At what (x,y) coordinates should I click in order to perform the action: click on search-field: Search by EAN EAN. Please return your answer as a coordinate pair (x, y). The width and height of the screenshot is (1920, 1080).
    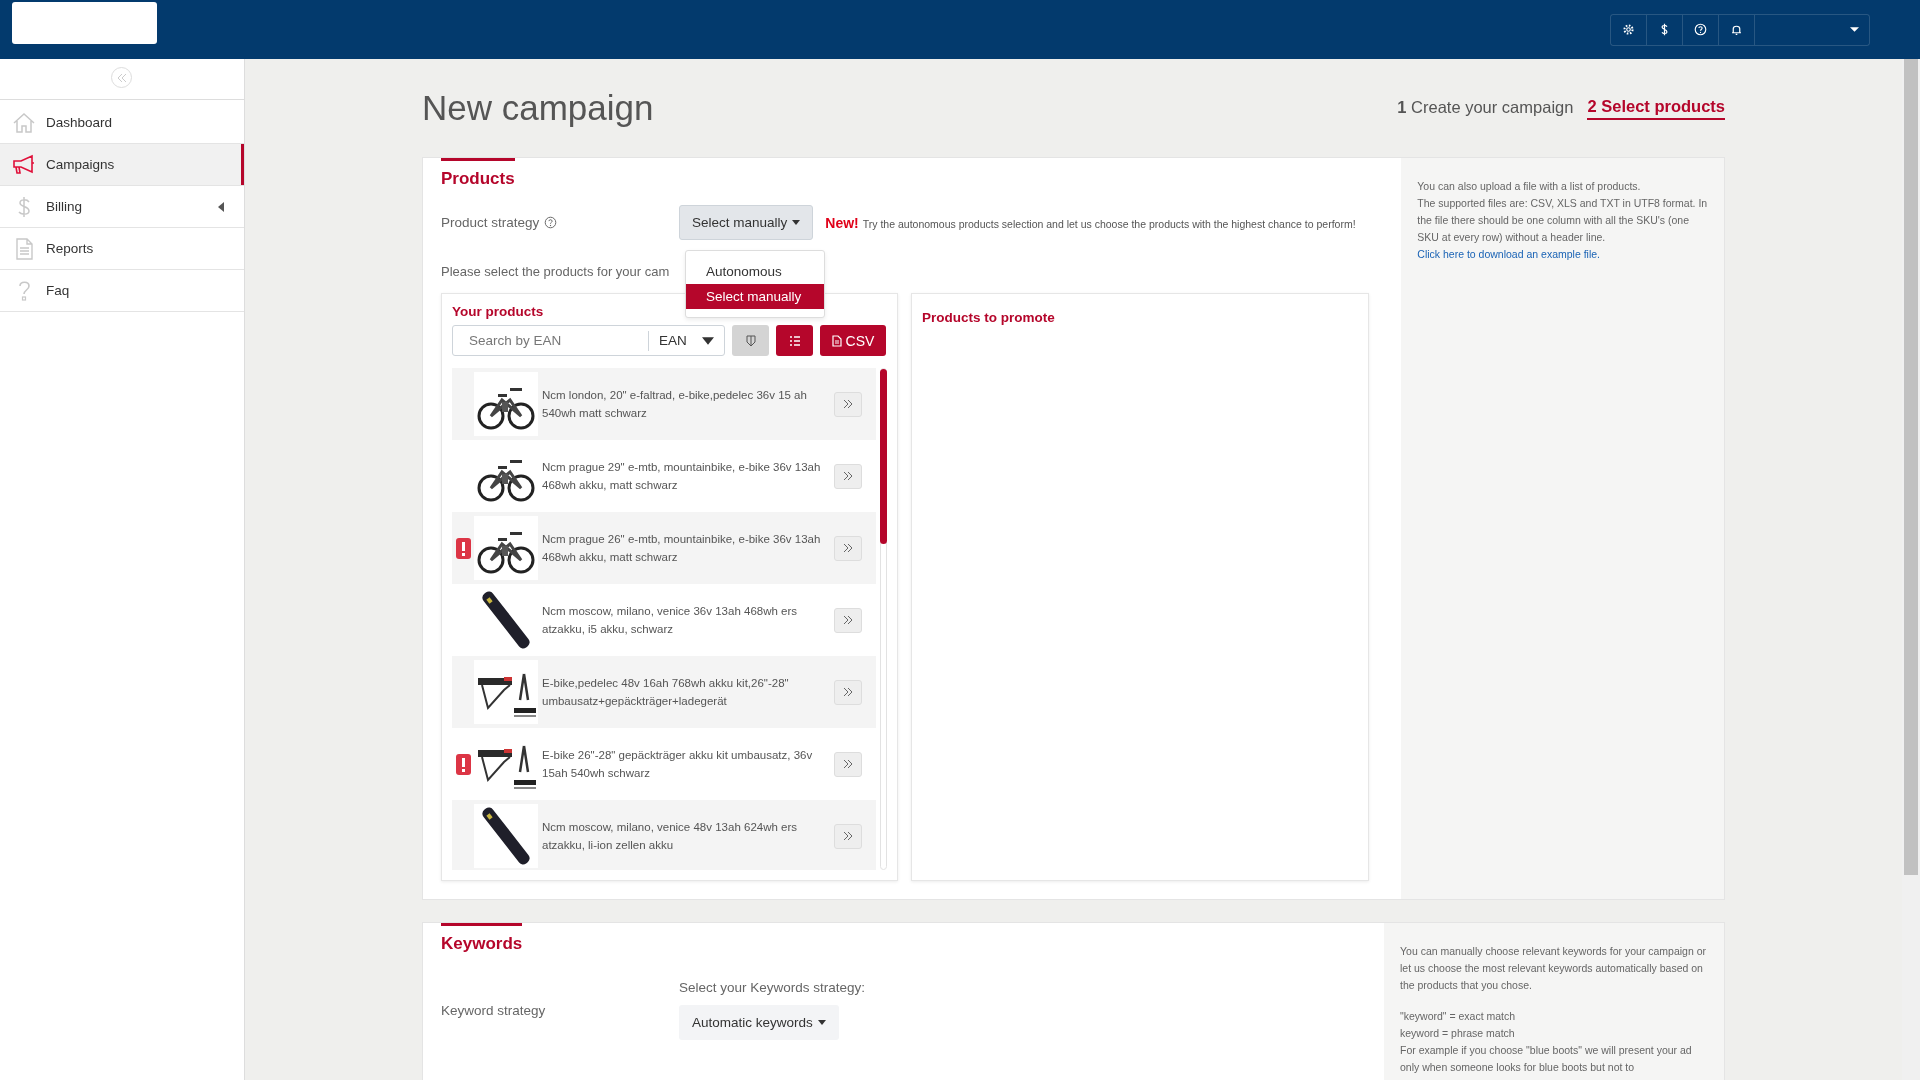
    Looking at the image, I should click on (588, 340).